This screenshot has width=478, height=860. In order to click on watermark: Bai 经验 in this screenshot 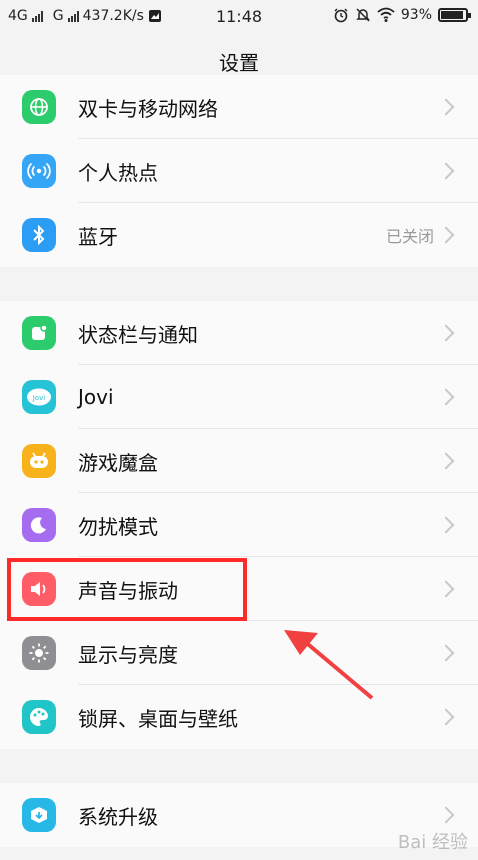, I will do `click(432, 842)`.